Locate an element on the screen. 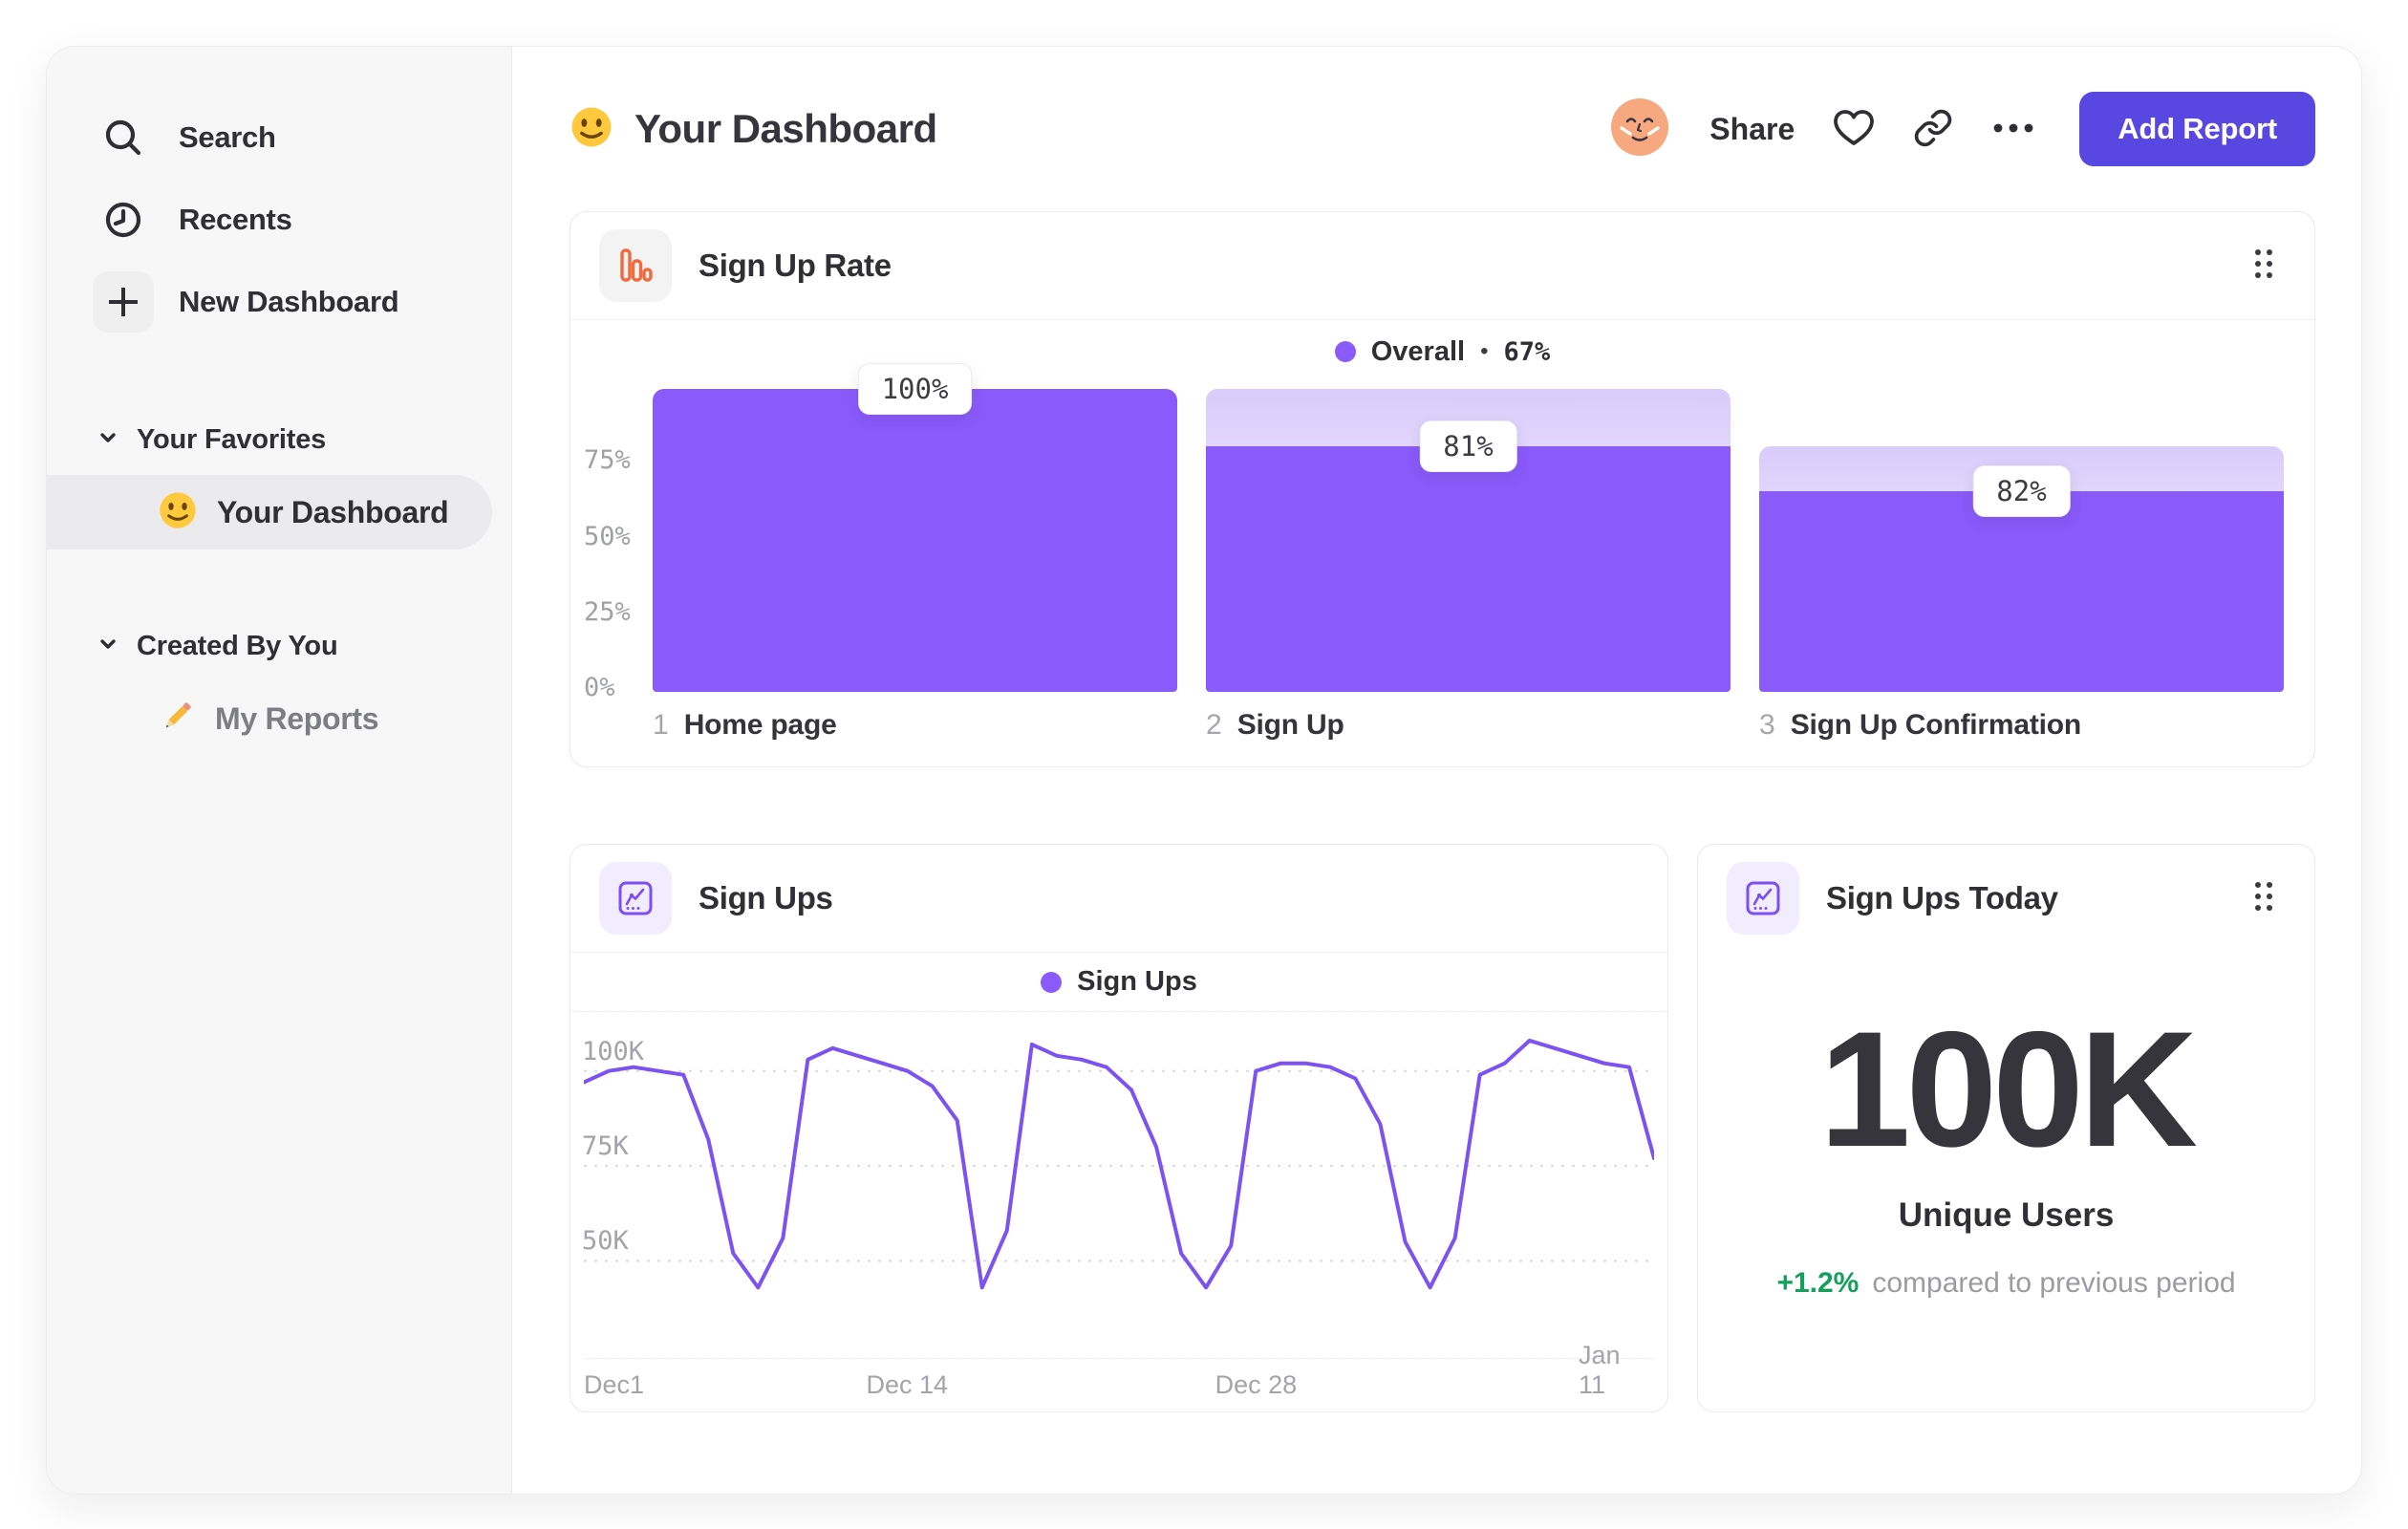 The image size is (2408, 1529). heart-icon is located at coordinates (1854, 129).